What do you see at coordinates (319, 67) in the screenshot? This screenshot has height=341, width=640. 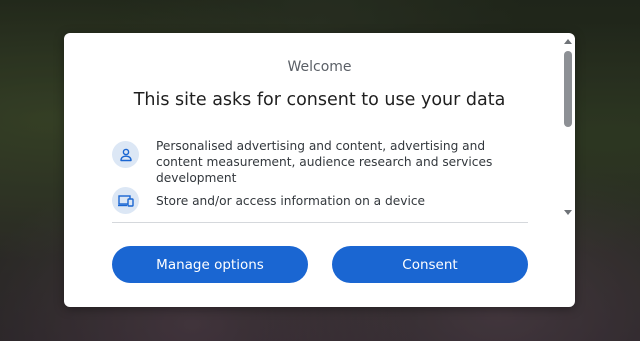 I see `welcome-label: Welcome` at bounding box center [319, 67].